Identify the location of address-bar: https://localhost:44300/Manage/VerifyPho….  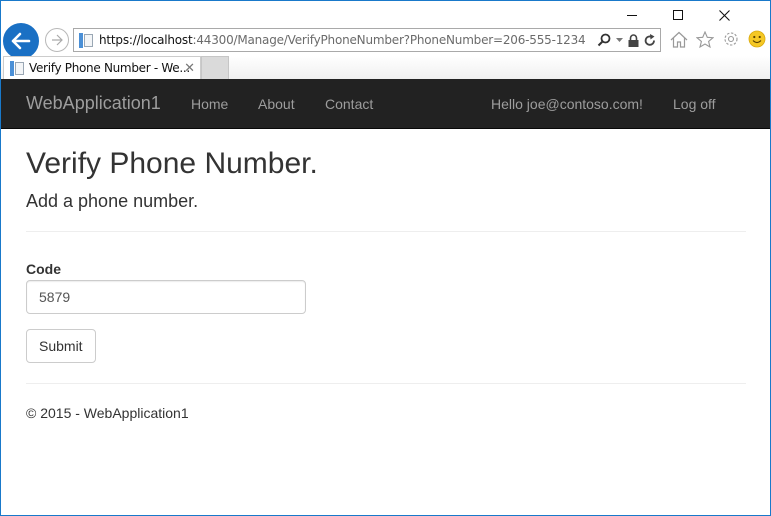
(367, 40).